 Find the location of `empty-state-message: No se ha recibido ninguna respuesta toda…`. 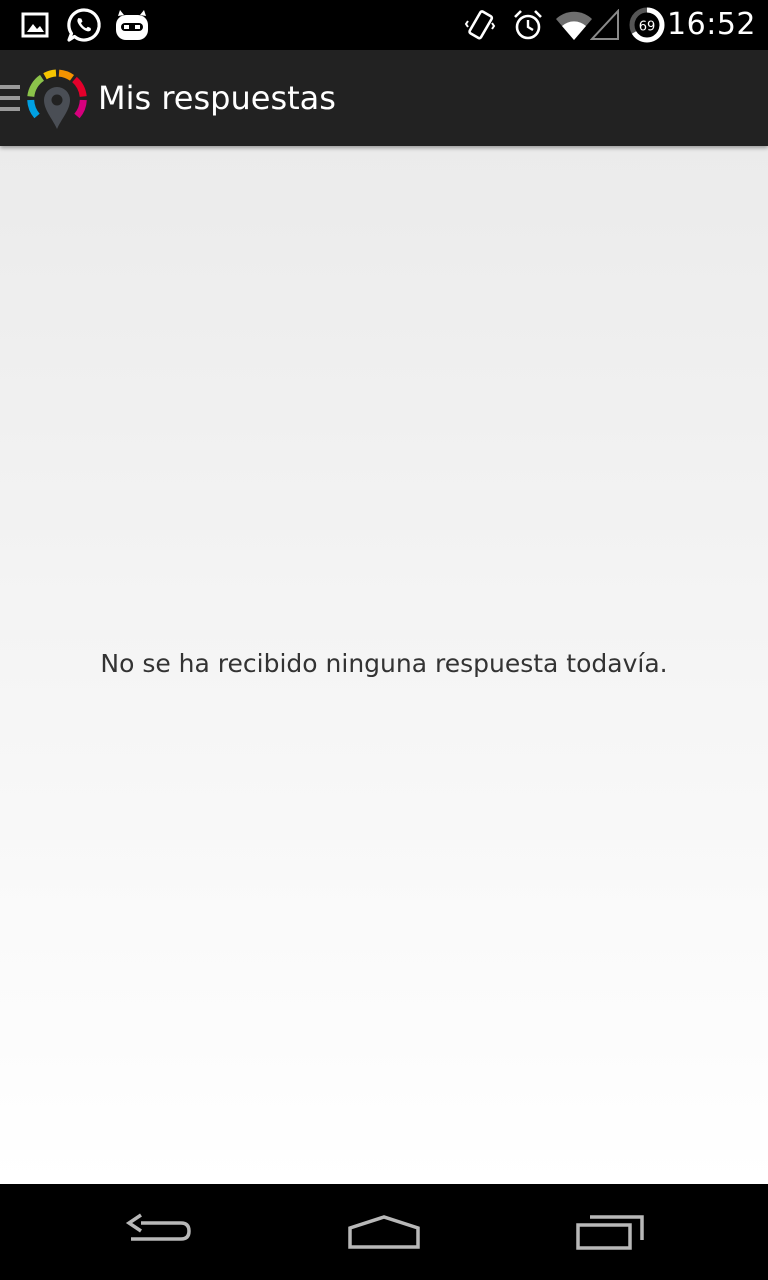

empty-state-message: No se ha recibido ninguna respuesta toda… is located at coordinates (384, 663).